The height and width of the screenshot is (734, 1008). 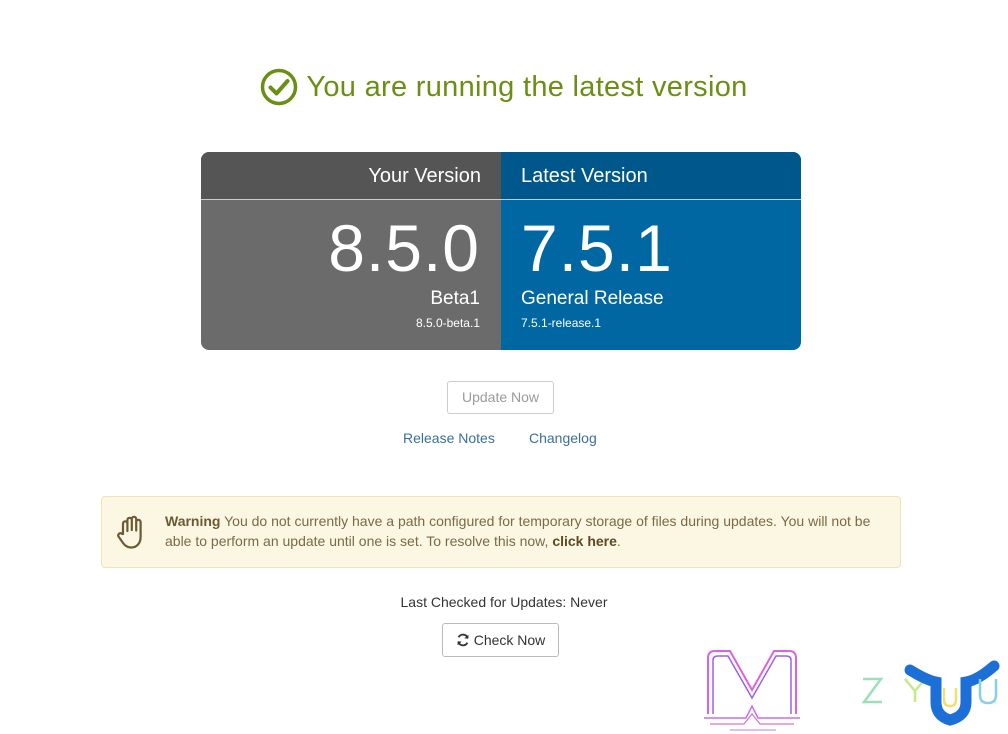 What do you see at coordinates (618, 541) in the screenshot?
I see `warning-suffix: .` at bounding box center [618, 541].